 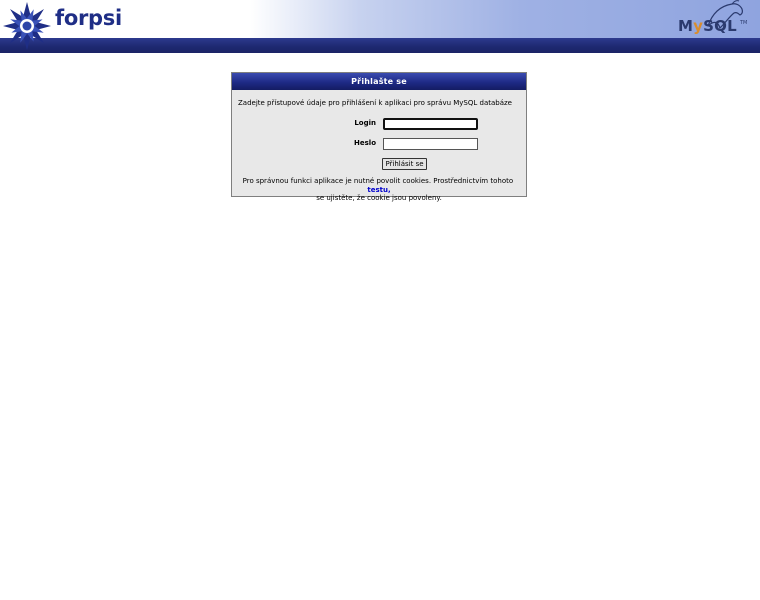 I want to click on cookie-note-text-2: se ujistěte, že cookie jsou povoleny., so click(x=379, y=198).